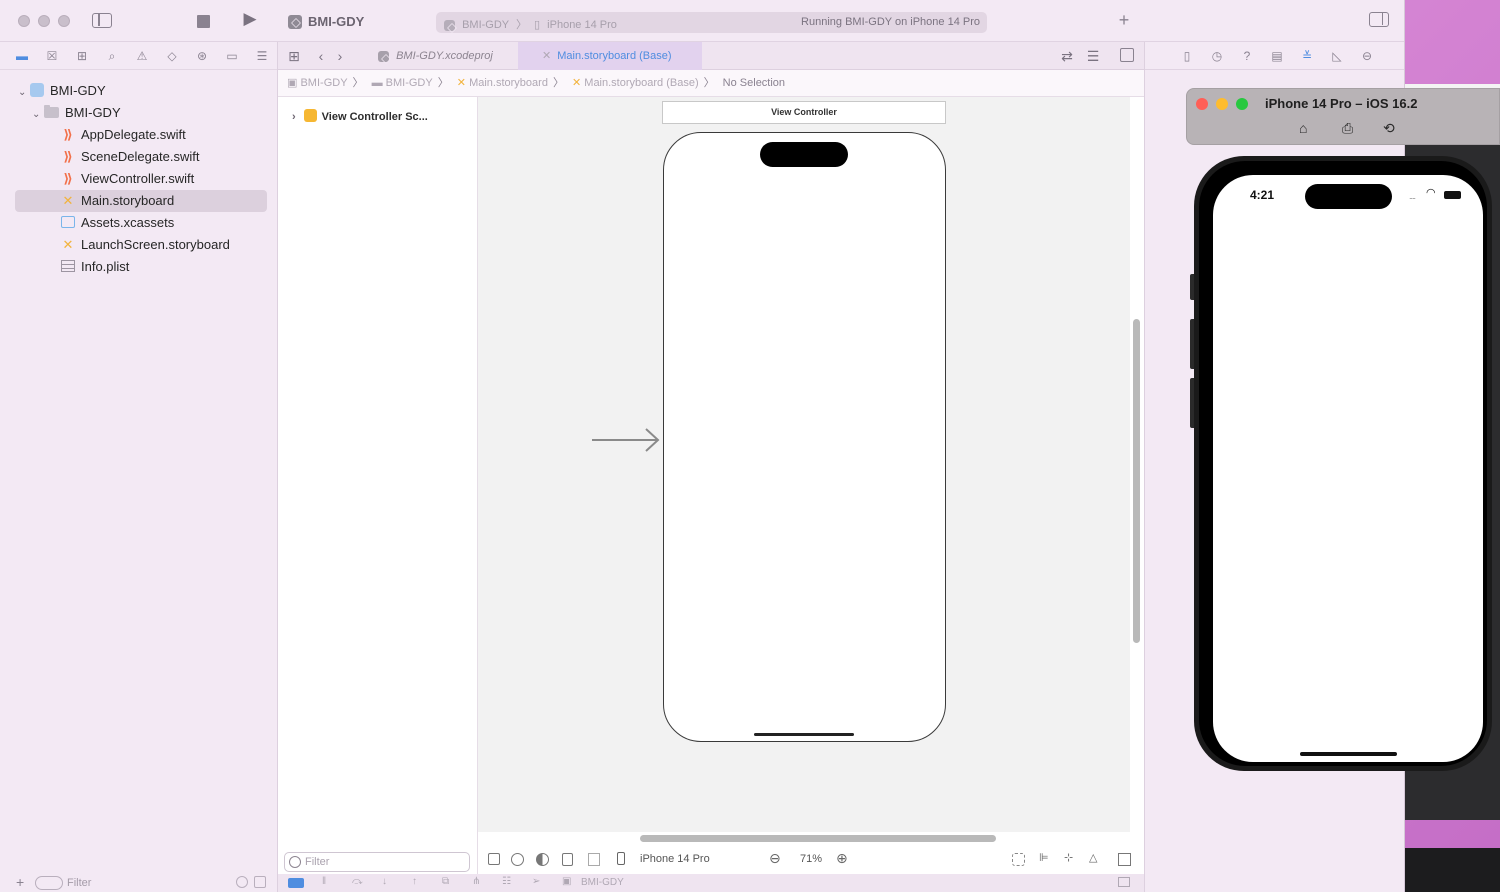 Image resolution: width=1500 pixels, height=892 pixels. Describe the element at coordinates (64, 21) in the screenshot. I see `zoom-window-button` at that location.